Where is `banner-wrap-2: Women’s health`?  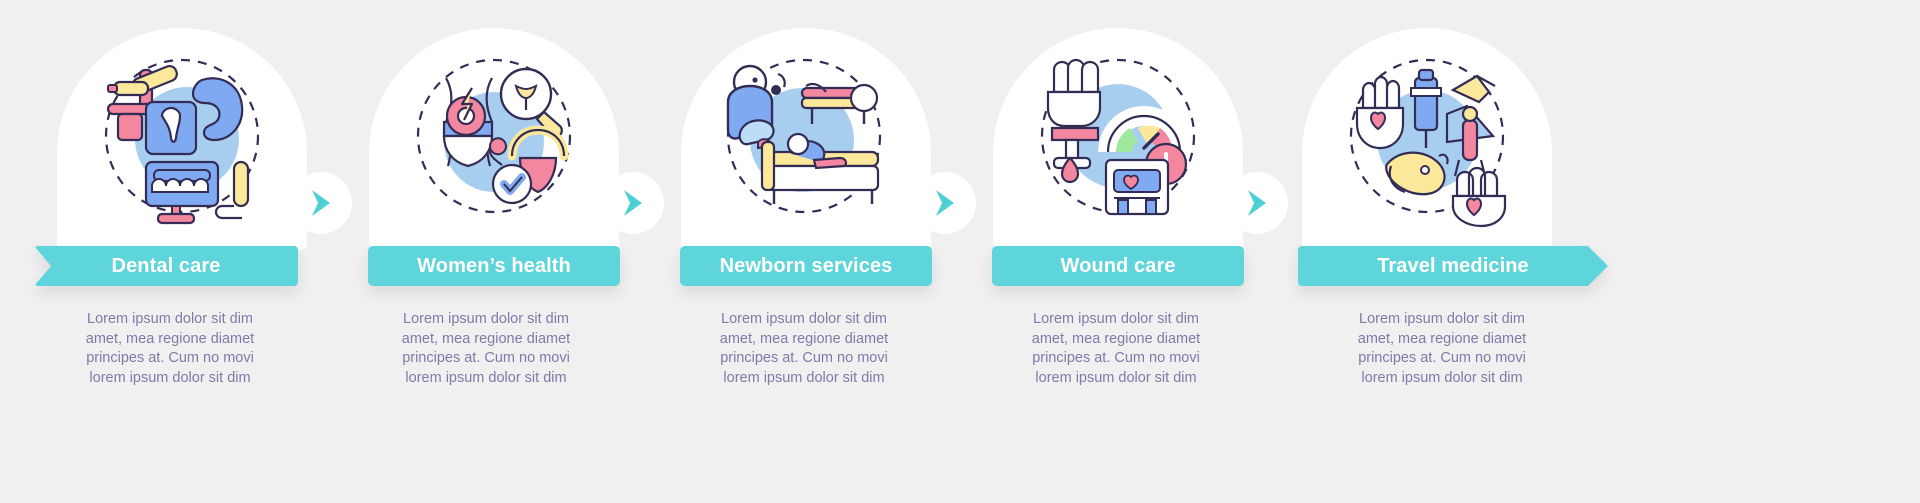 banner-wrap-2: Women’s health is located at coordinates (494, 266).